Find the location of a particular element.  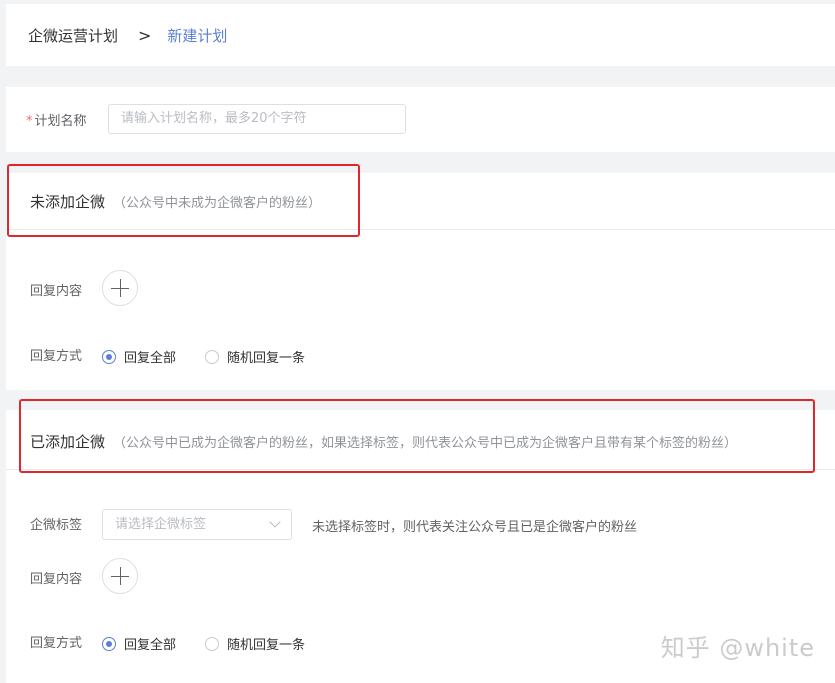

required-mark: * is located at coordinates (29, 121).